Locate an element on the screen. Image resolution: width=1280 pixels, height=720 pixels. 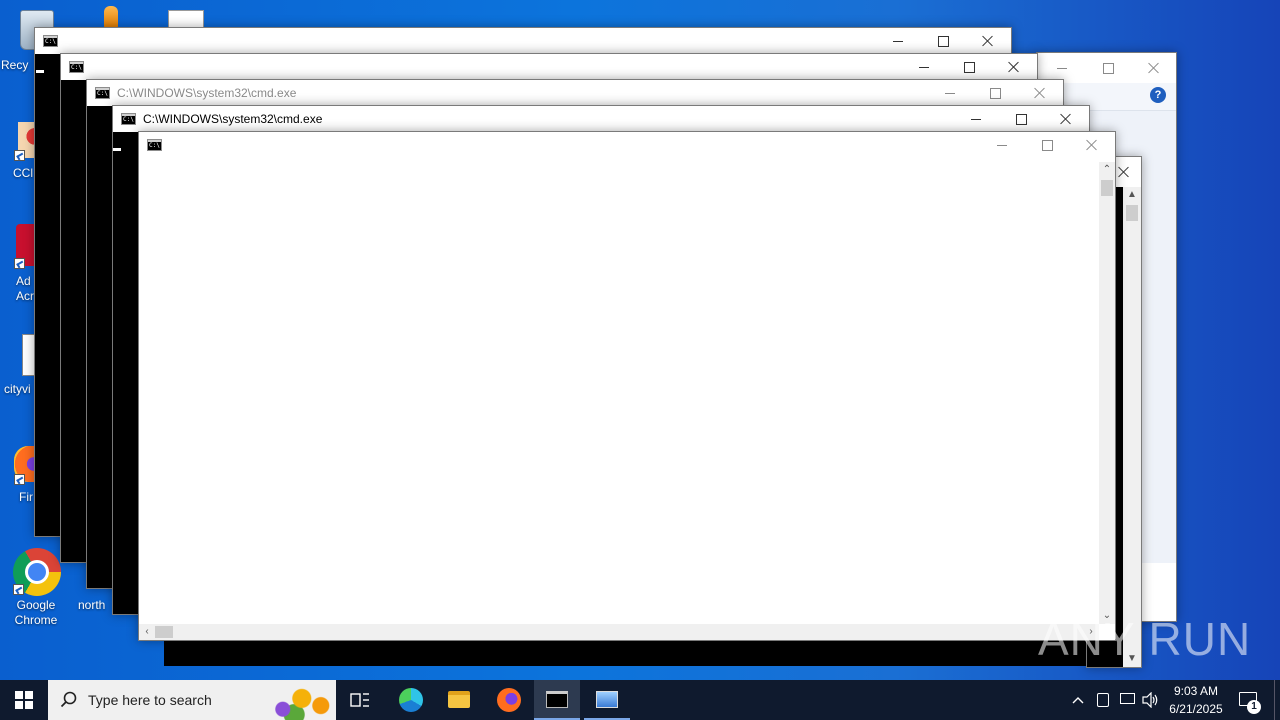
taskbar-edge is located at coordinates (411, 700).